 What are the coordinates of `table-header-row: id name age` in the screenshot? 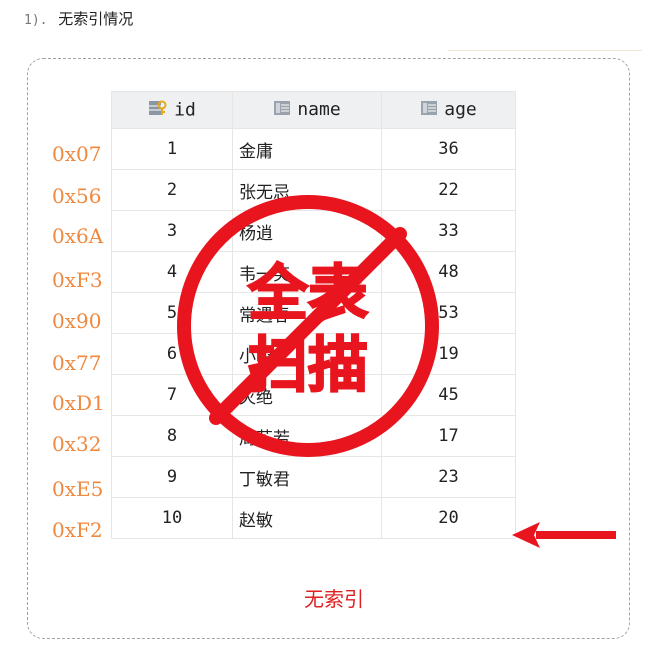 It's located at (313, 110).